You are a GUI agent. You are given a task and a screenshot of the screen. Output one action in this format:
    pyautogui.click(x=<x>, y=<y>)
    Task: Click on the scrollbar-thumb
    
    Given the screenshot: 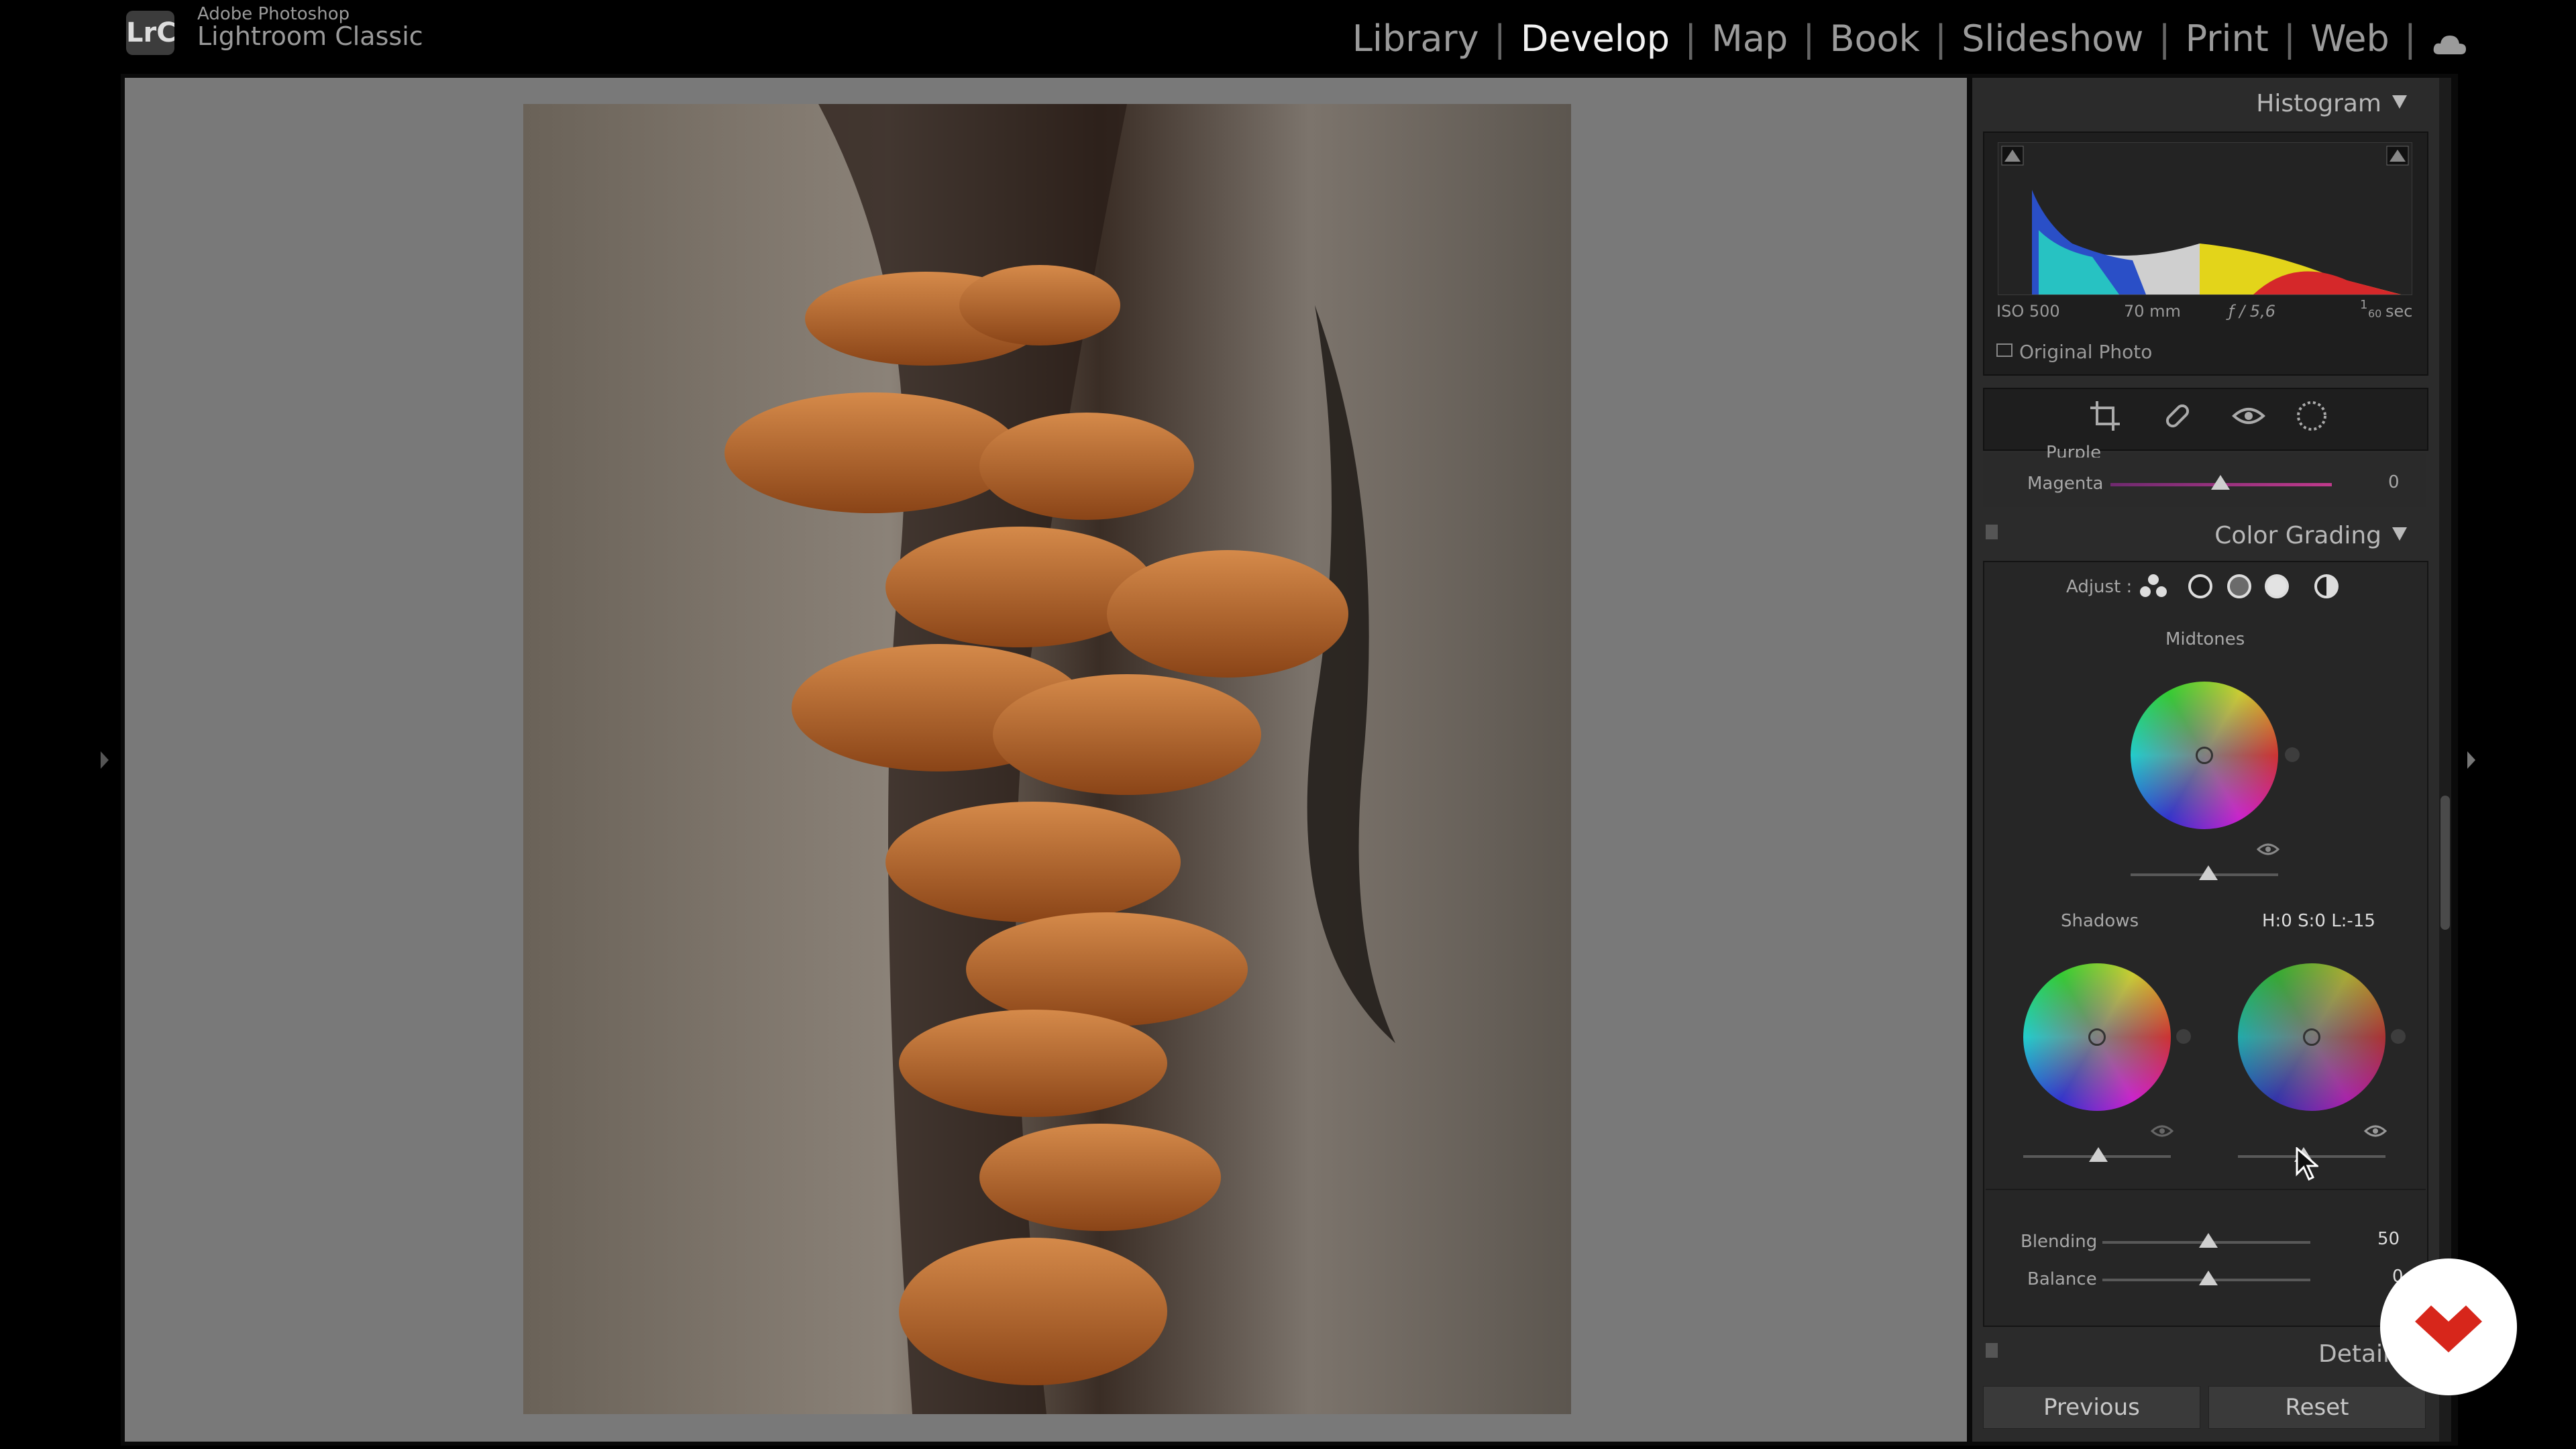 What is the action you would take?
    pyautogui.click(x=2445, y=863)
    